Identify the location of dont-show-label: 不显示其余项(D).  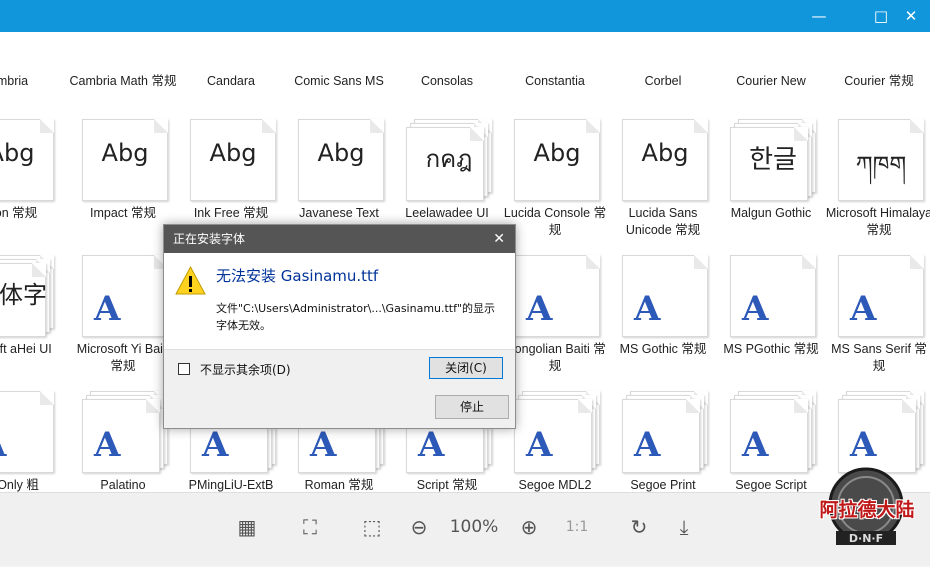
(245, 370).